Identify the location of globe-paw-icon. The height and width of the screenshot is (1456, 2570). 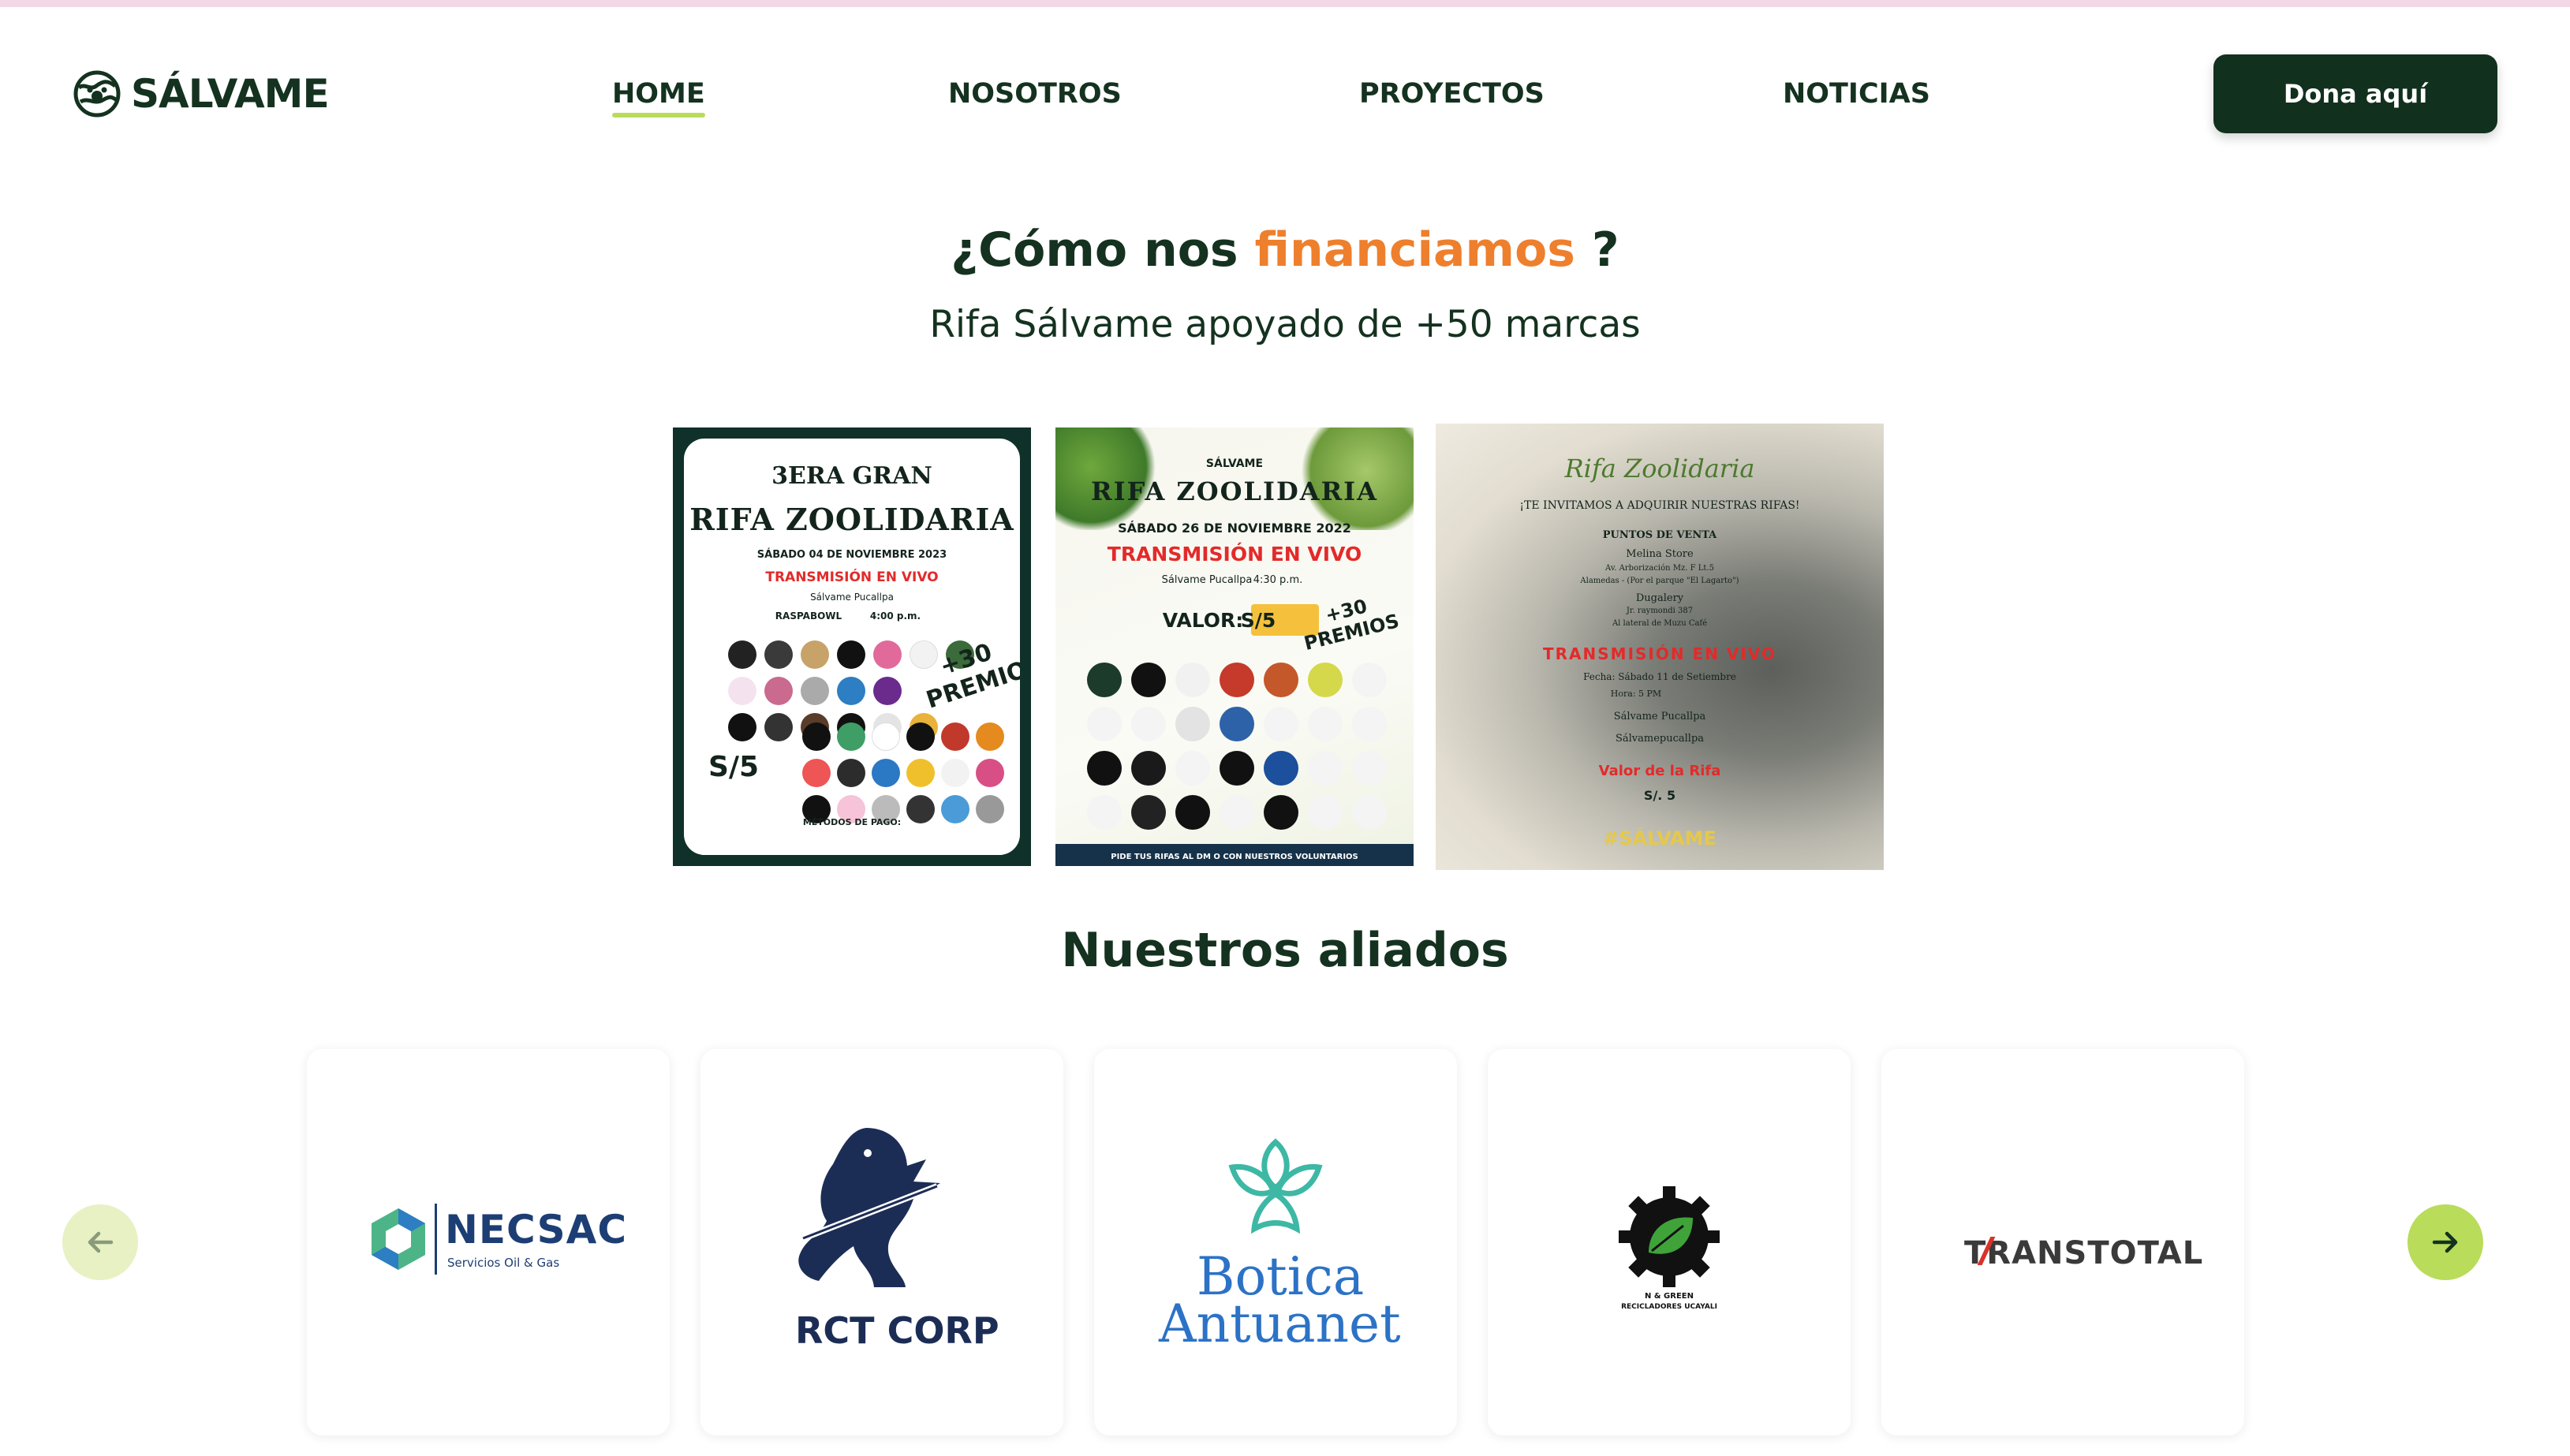
(97, 94).